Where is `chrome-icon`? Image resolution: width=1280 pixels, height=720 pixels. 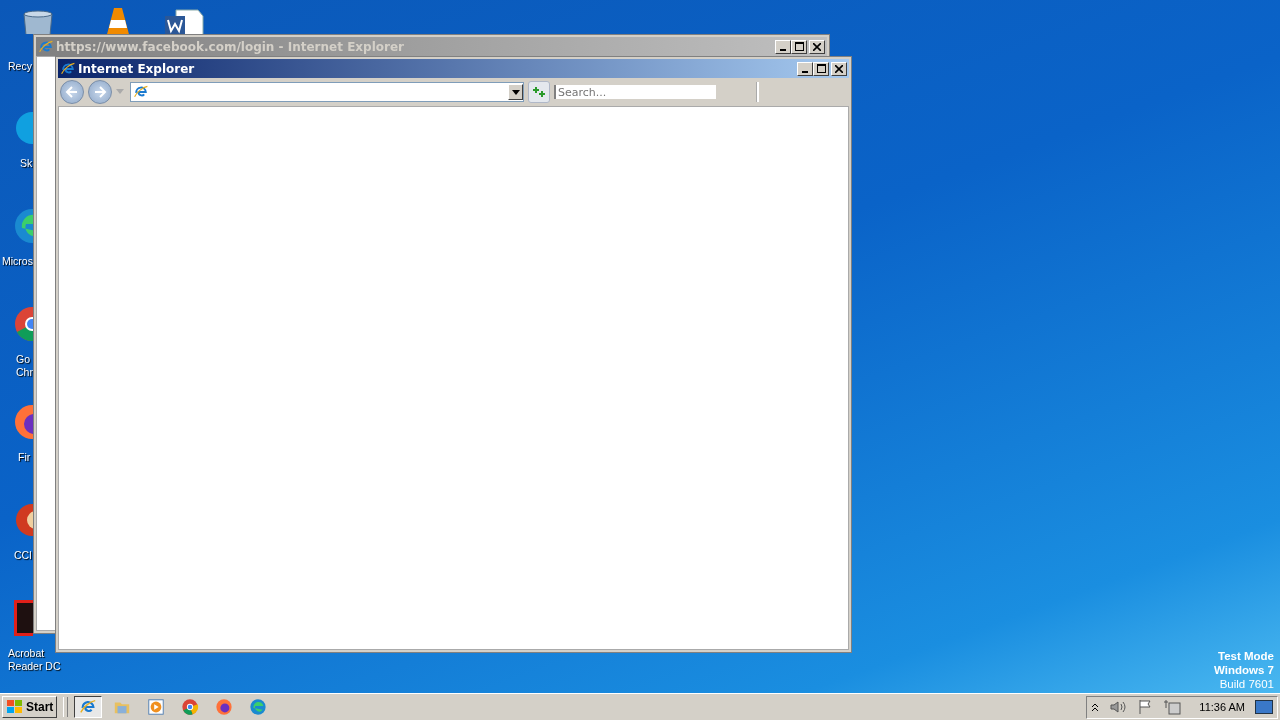 chrome-icon is located at coordinates (190, 707).